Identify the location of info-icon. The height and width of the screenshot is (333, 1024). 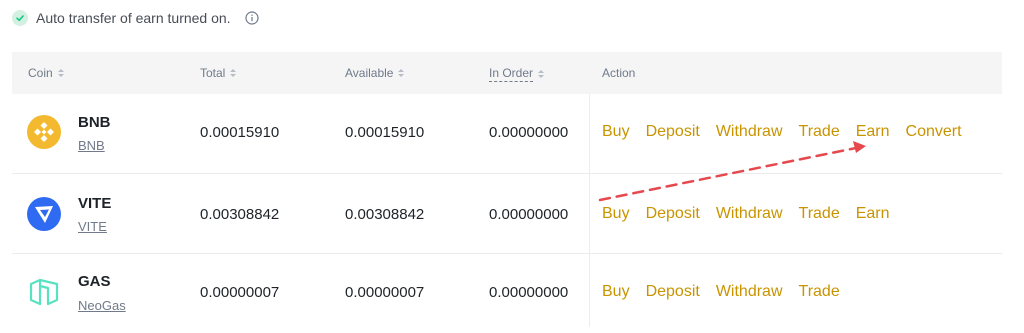
(251, 18).